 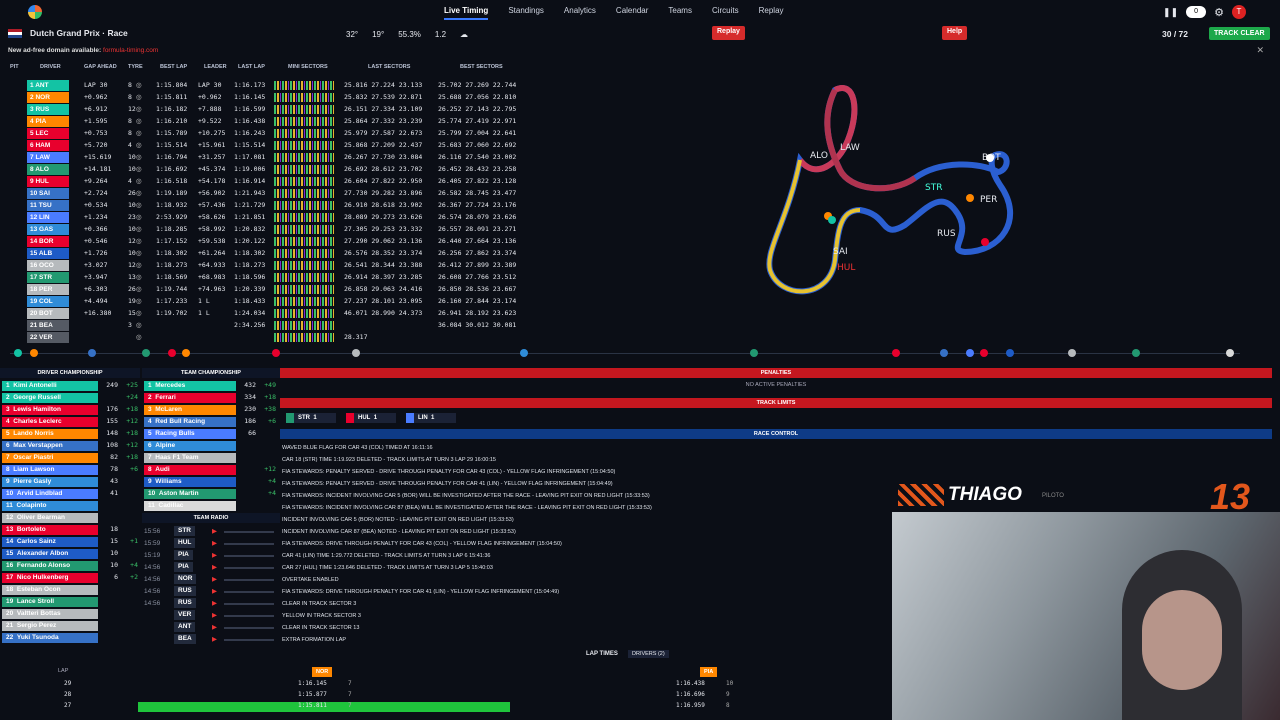 What do you see at coordinates (71, 409) in the screenshot?
I see `championship-row: 3 Lewis Hamilton 176 +18` at bounding box center [71, 409].